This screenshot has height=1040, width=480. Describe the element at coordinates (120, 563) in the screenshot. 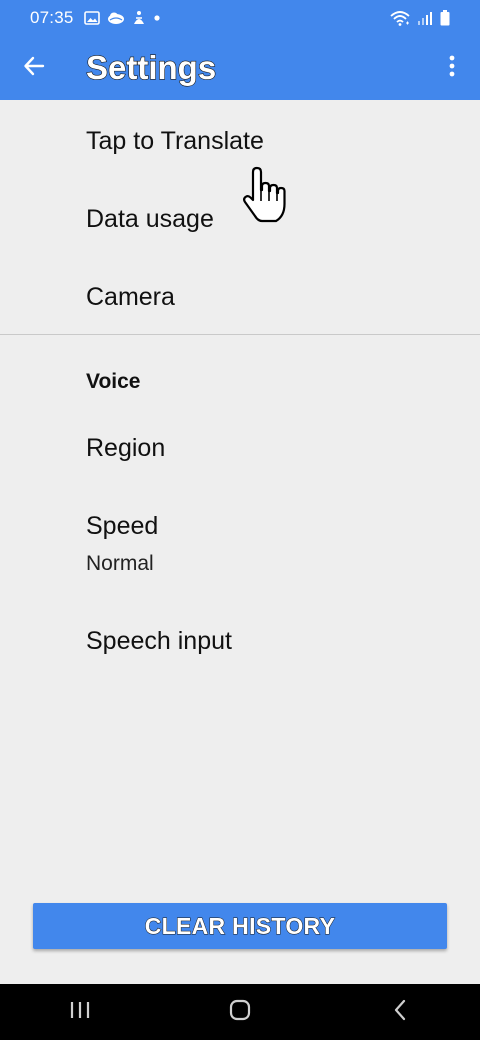

I see `setting-subtitle: Normal` at that location.